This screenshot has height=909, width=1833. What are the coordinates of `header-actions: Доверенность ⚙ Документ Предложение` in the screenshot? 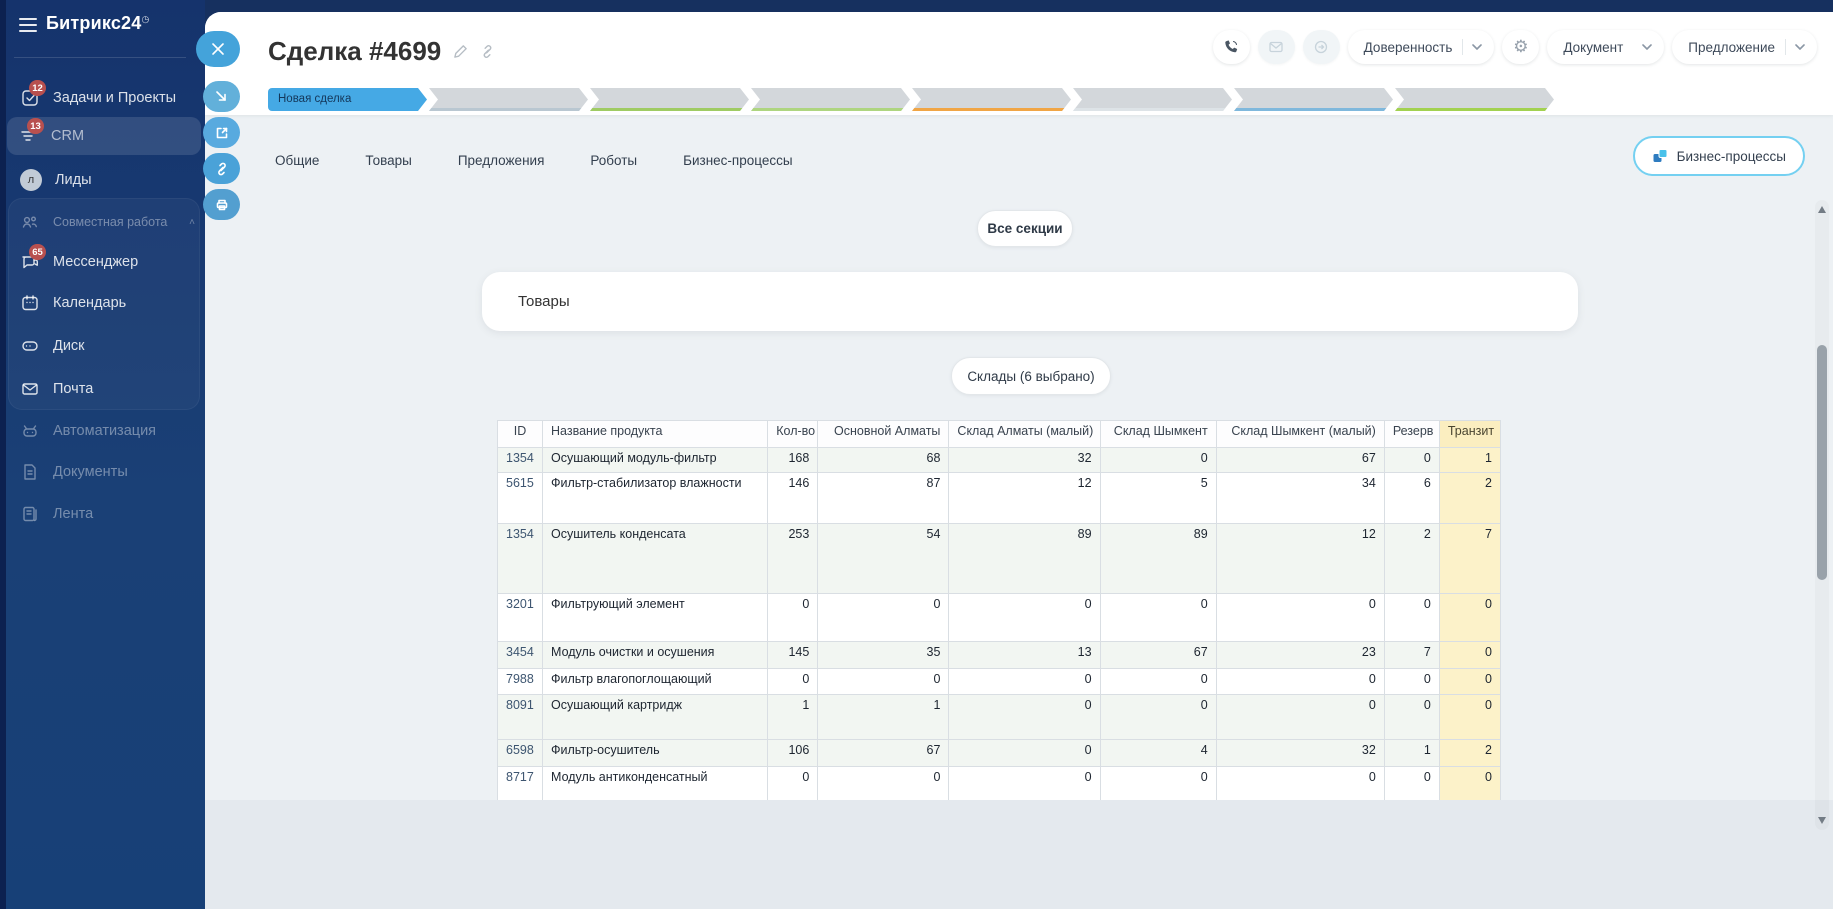 It's located at (1514, 47).